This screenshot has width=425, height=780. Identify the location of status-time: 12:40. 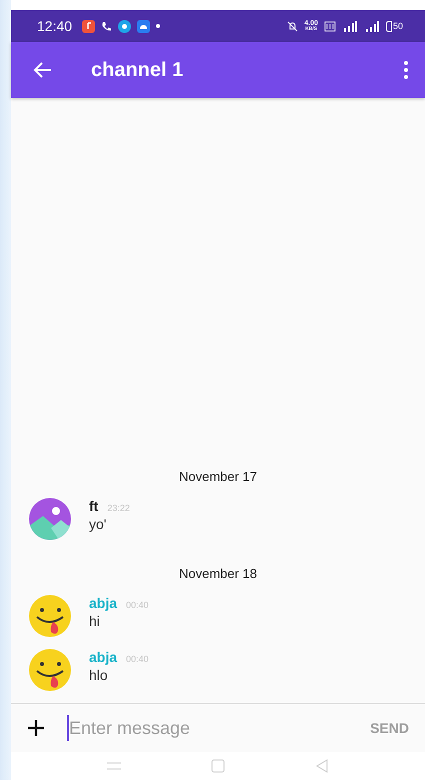
(54, 26).